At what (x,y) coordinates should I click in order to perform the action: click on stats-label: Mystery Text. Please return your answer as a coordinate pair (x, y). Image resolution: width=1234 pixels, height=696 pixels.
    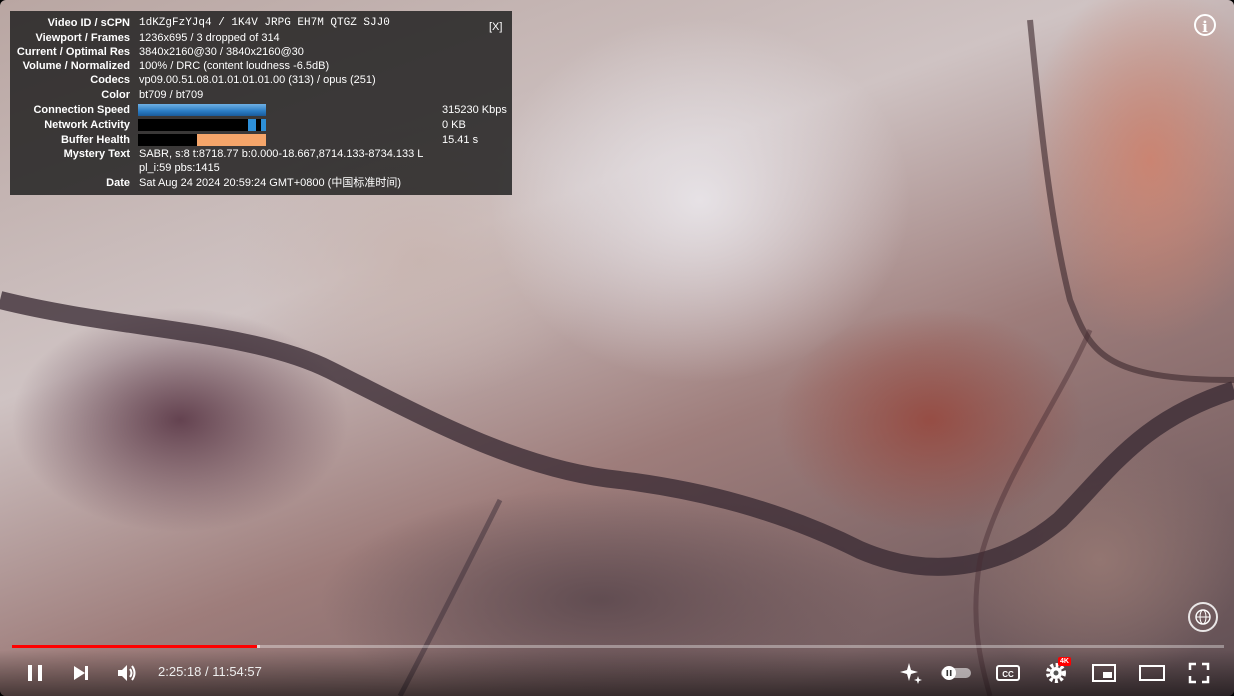
    Looking at the image, I should click on (96, 154).